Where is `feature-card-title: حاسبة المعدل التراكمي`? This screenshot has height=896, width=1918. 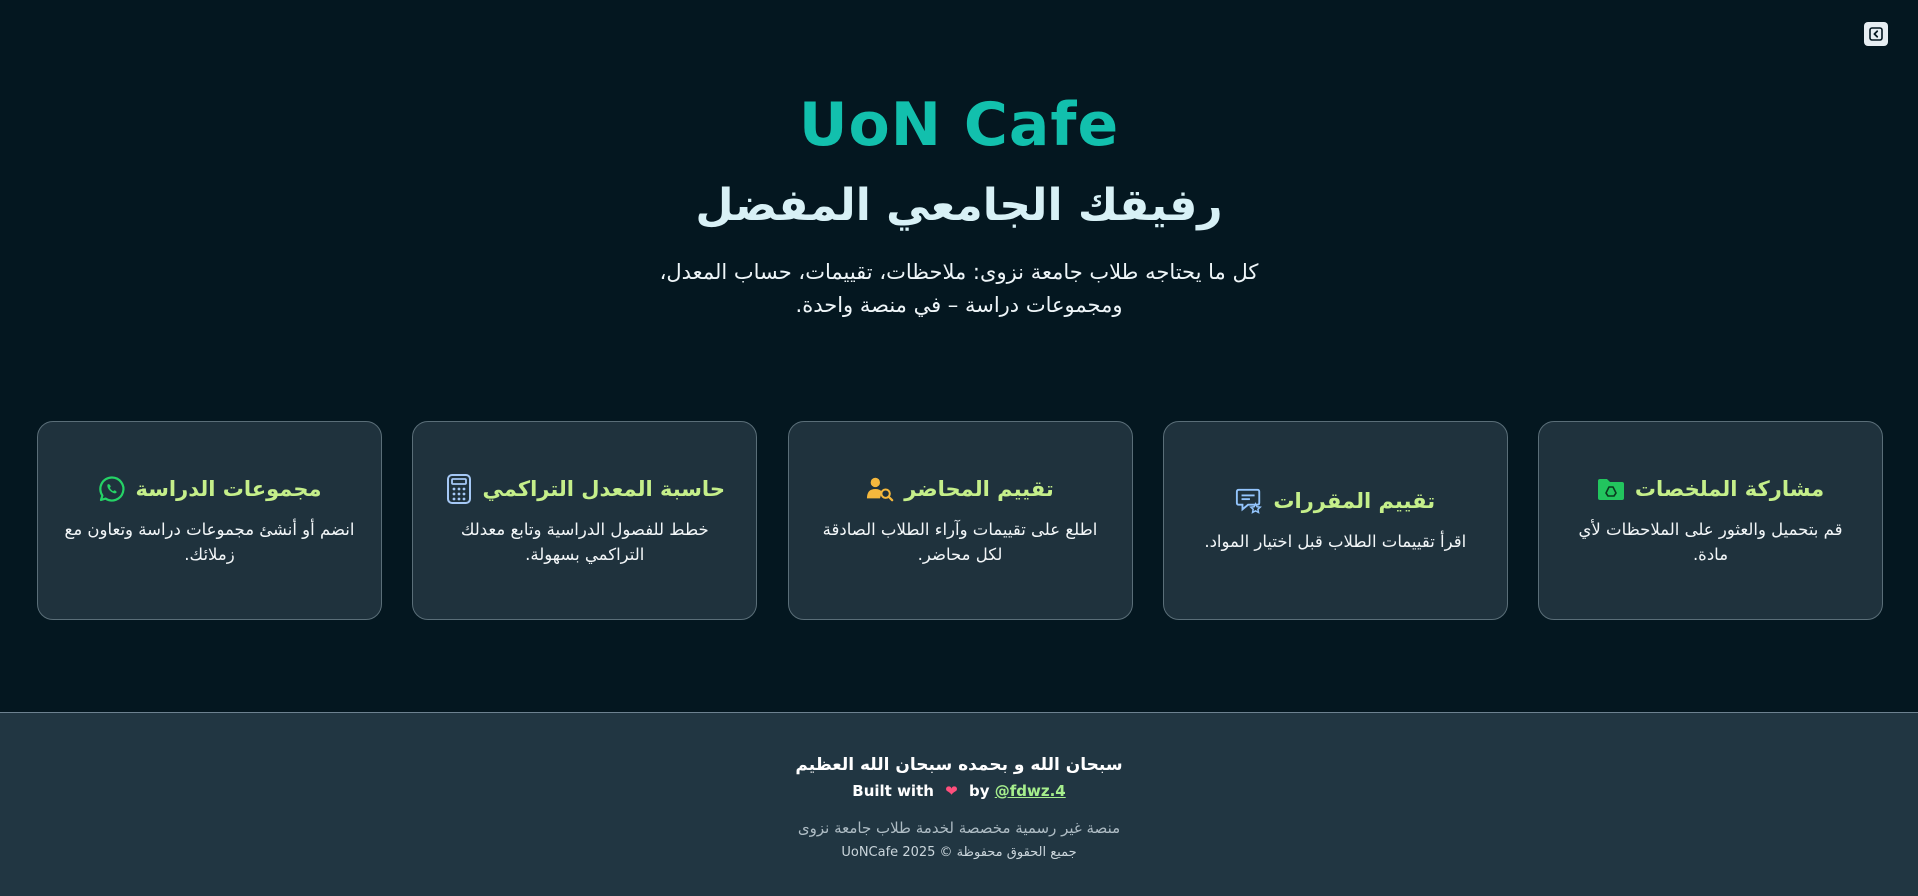 feature-card-title: حاسبة المعدل التراكمي is located at coordinates (603, 488).